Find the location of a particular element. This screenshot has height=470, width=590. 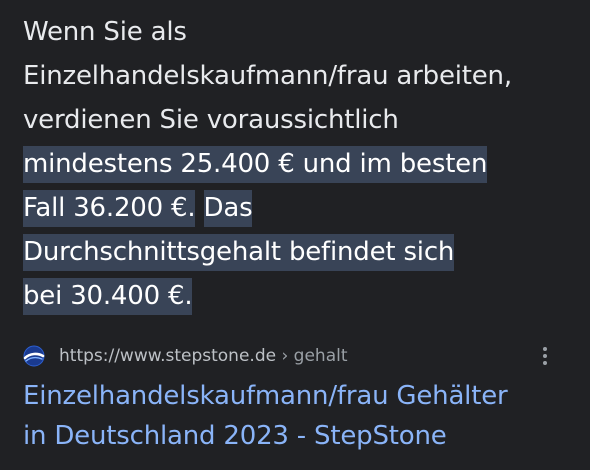

highlighted-text: Durchschnittsgehalt befindet sich is located at coordinates (238, 252).